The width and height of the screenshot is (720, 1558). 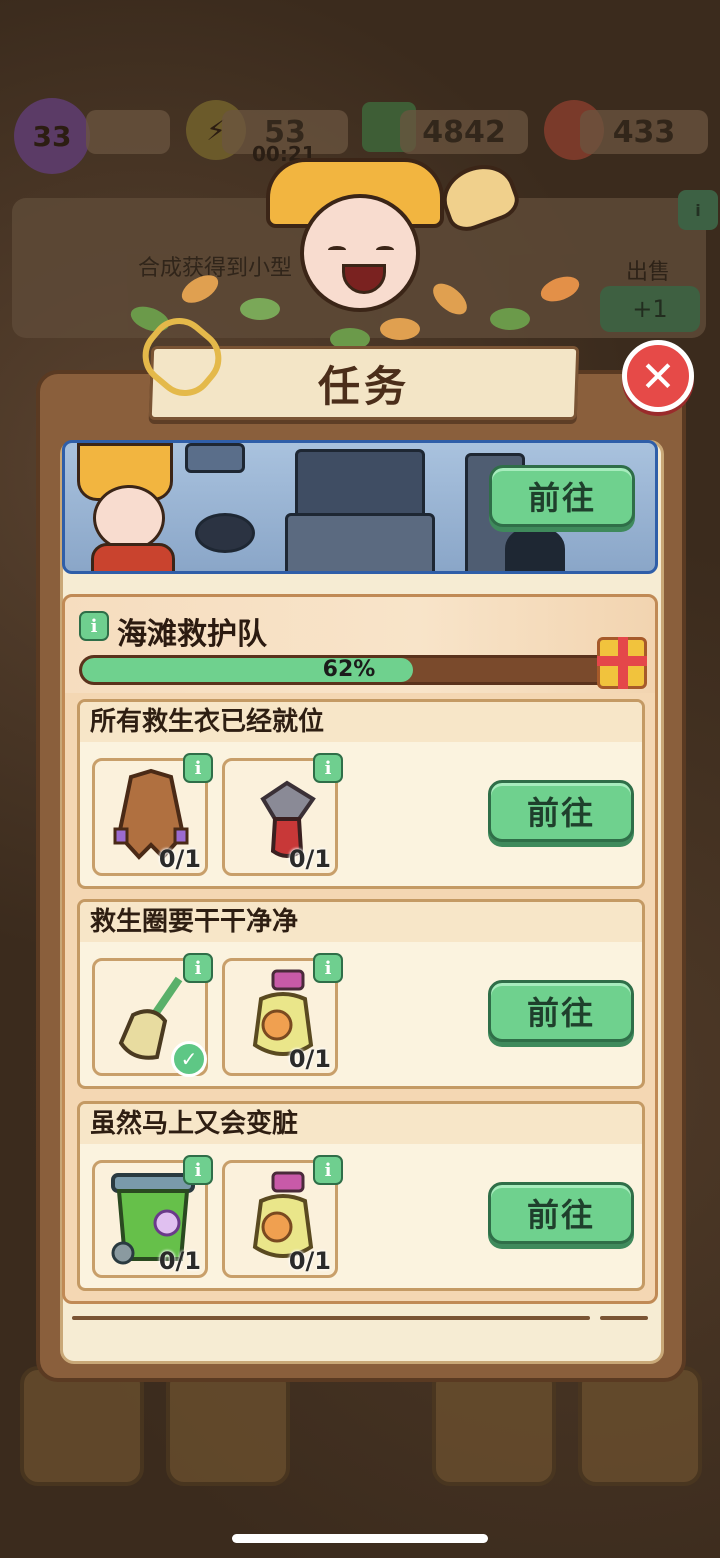 I want to click on gift-icon, so click(x=622, y=663).